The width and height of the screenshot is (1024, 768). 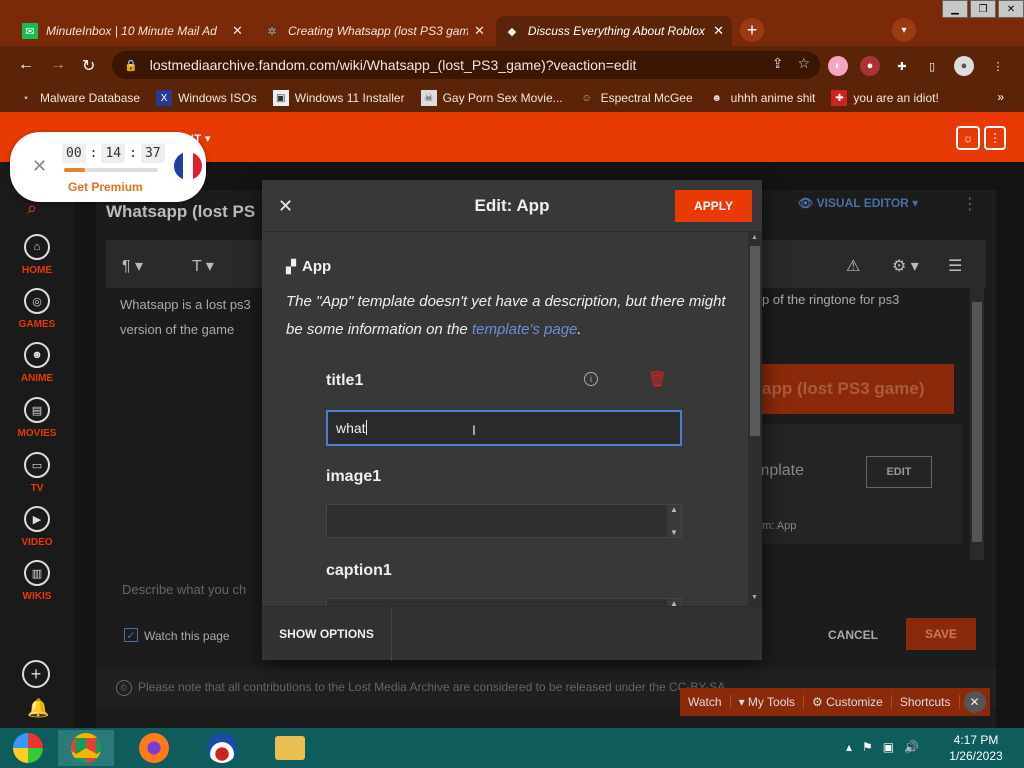 What do you see at coordinates (338, 98) in the screenshot?
I see `bookmark-item: ▣ Windows 11 Installer` at bounding box center [338, 98].